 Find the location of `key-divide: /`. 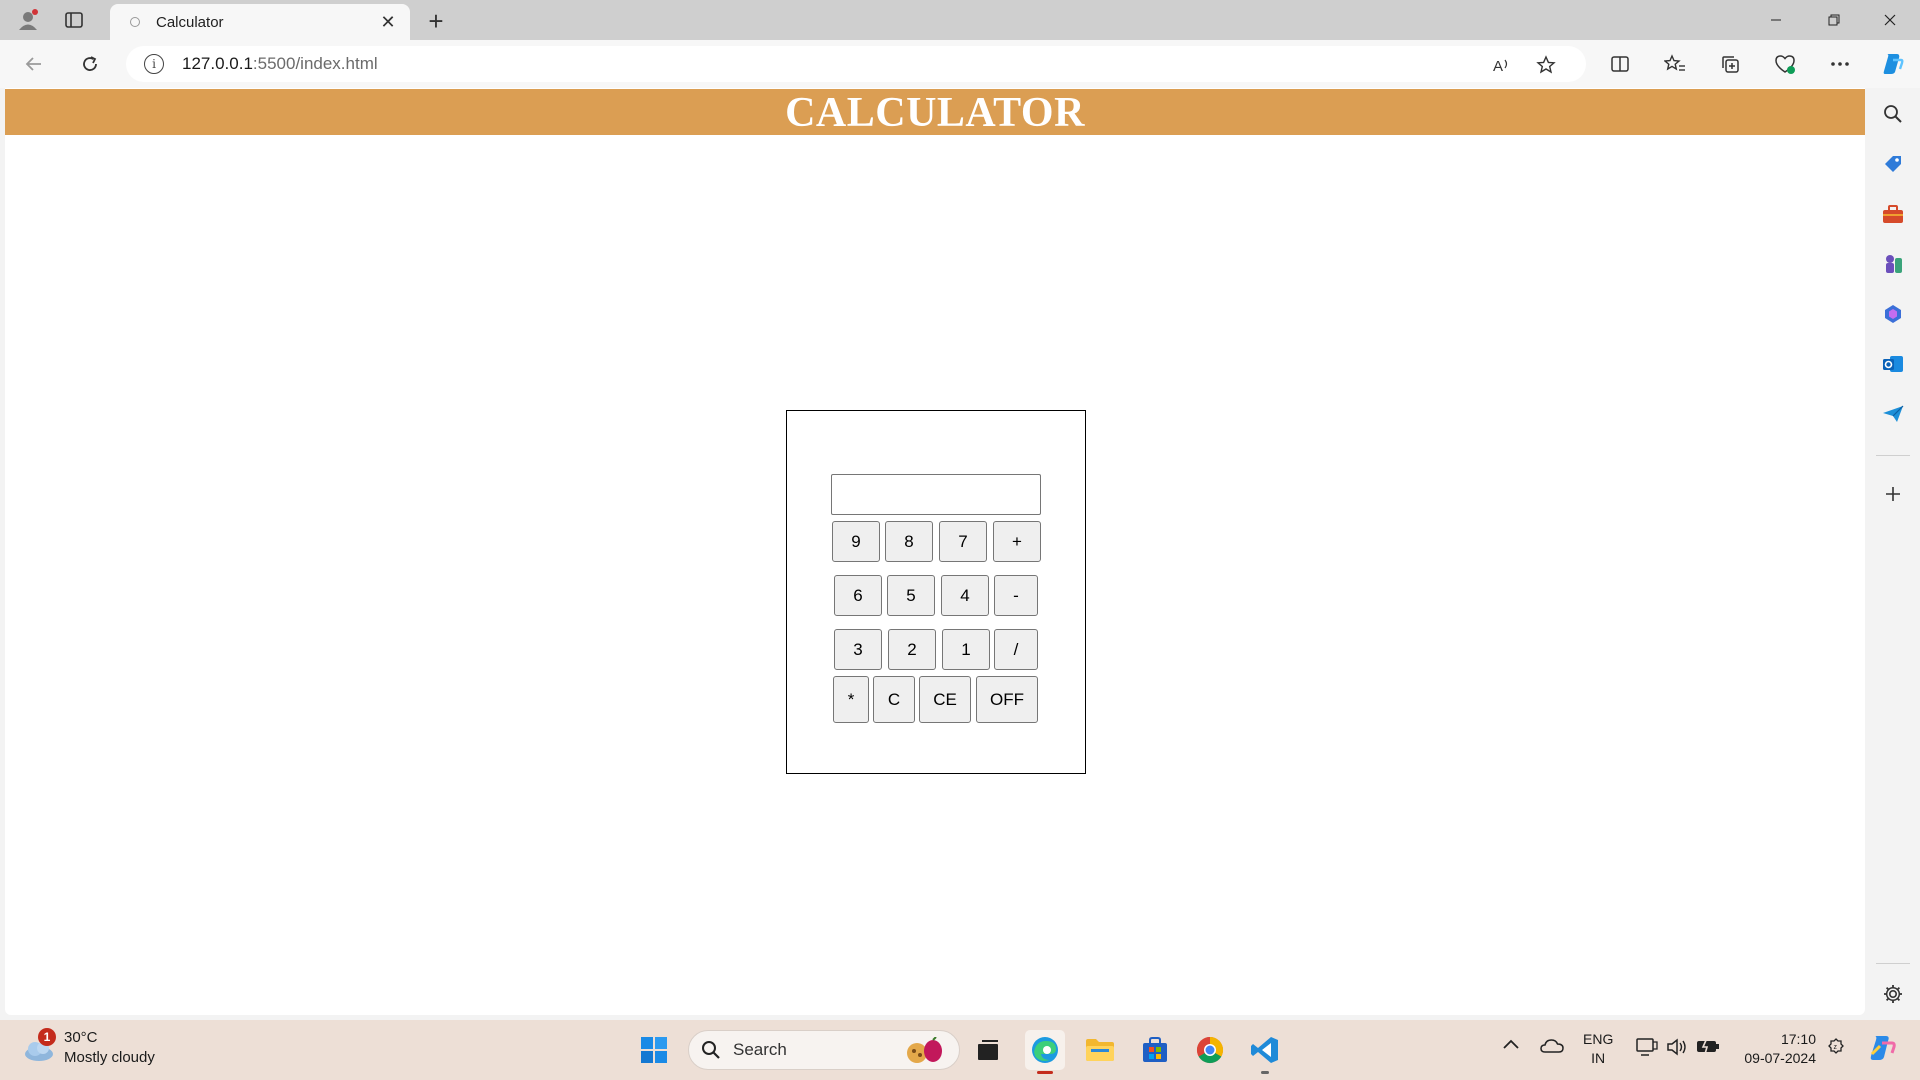

key-divide: / is located at coordinates (1016, 649).